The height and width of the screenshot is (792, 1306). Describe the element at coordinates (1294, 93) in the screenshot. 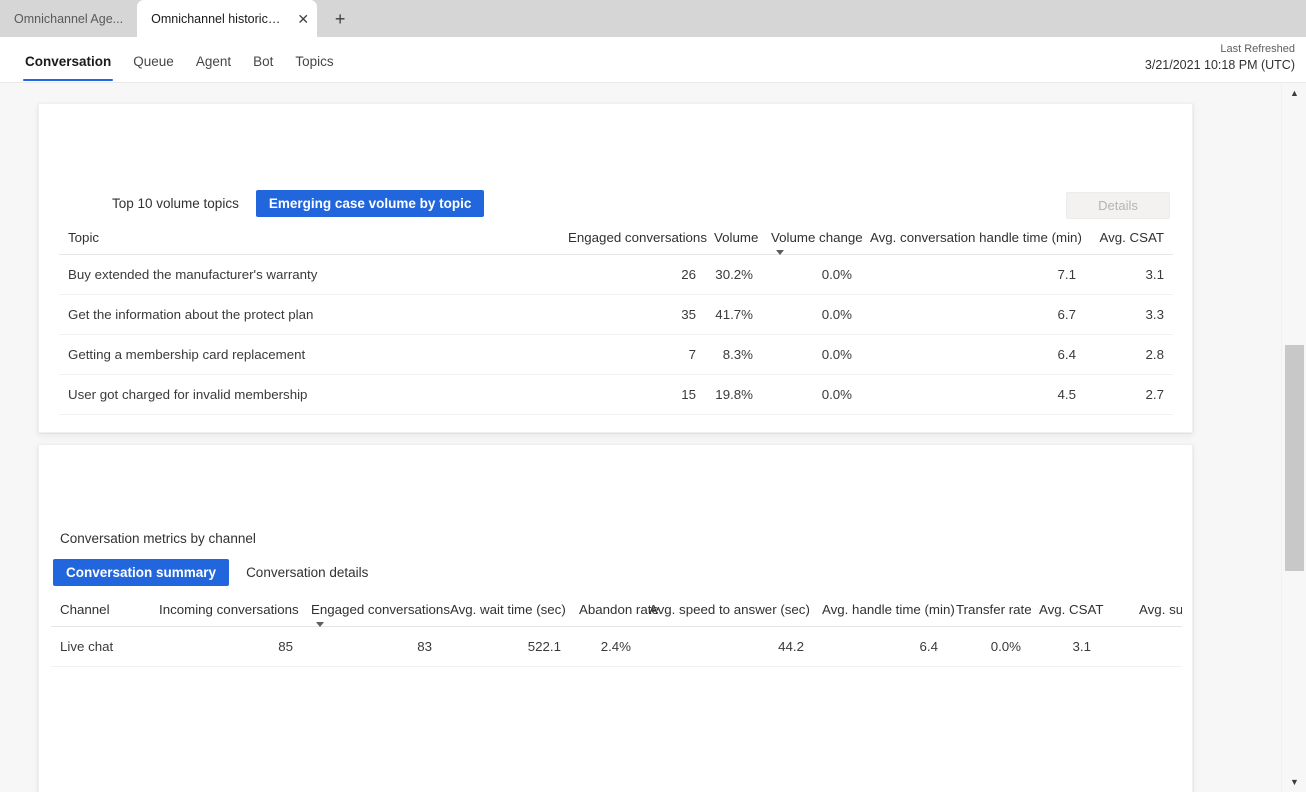

I see `scroll-up-icon: ▲` at that location.